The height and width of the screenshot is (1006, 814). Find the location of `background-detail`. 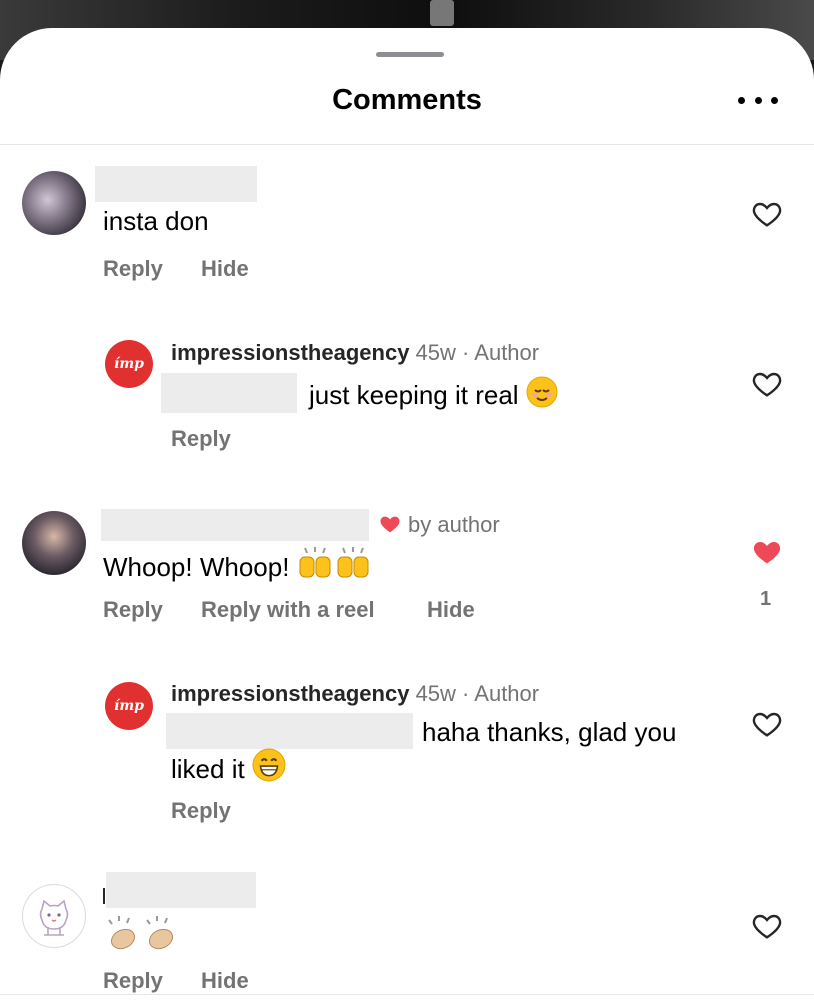

background-detail is located at coordinates (442, 13).